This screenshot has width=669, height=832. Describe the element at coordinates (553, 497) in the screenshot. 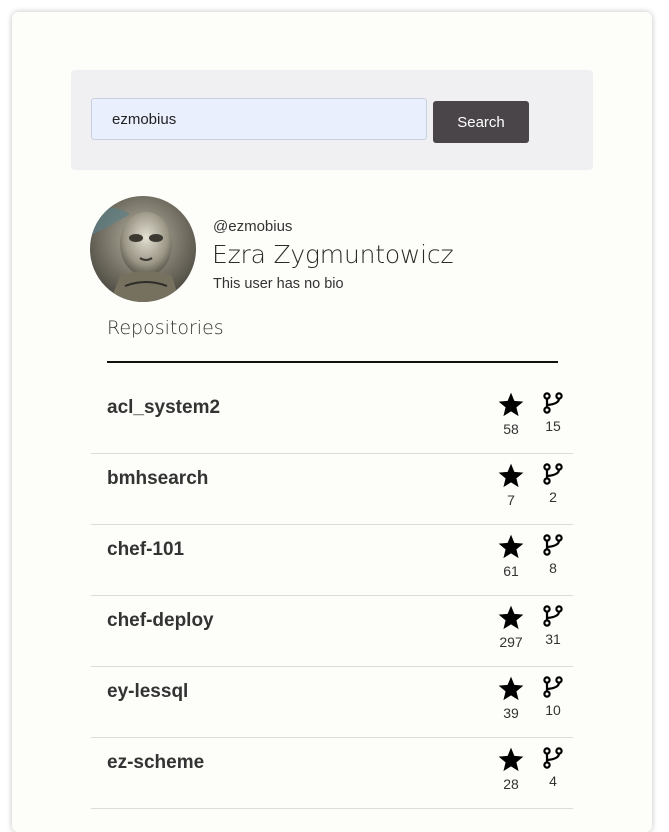

I see `fork-count: 2` at that location.